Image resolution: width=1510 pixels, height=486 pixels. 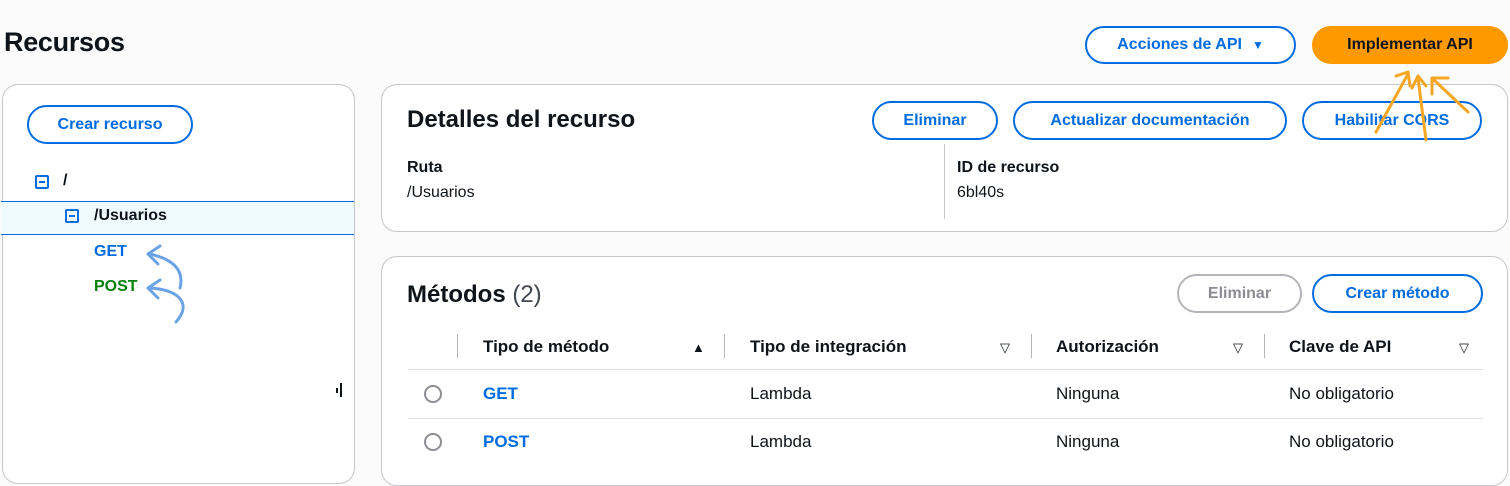 What do you see at coordinates (945, 418) in the screenshot?
I see `table-row-divider` at bounding box center [945, 418].